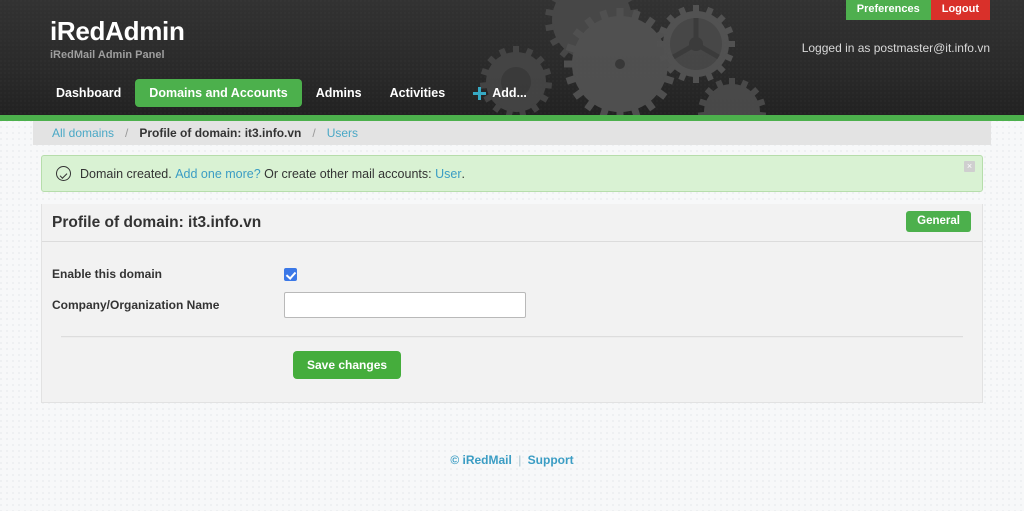  Describe the element at coordinates (107, 55) in the screenshot. I see `brand-subtitle: iRedMail Admin Panel` at that location.